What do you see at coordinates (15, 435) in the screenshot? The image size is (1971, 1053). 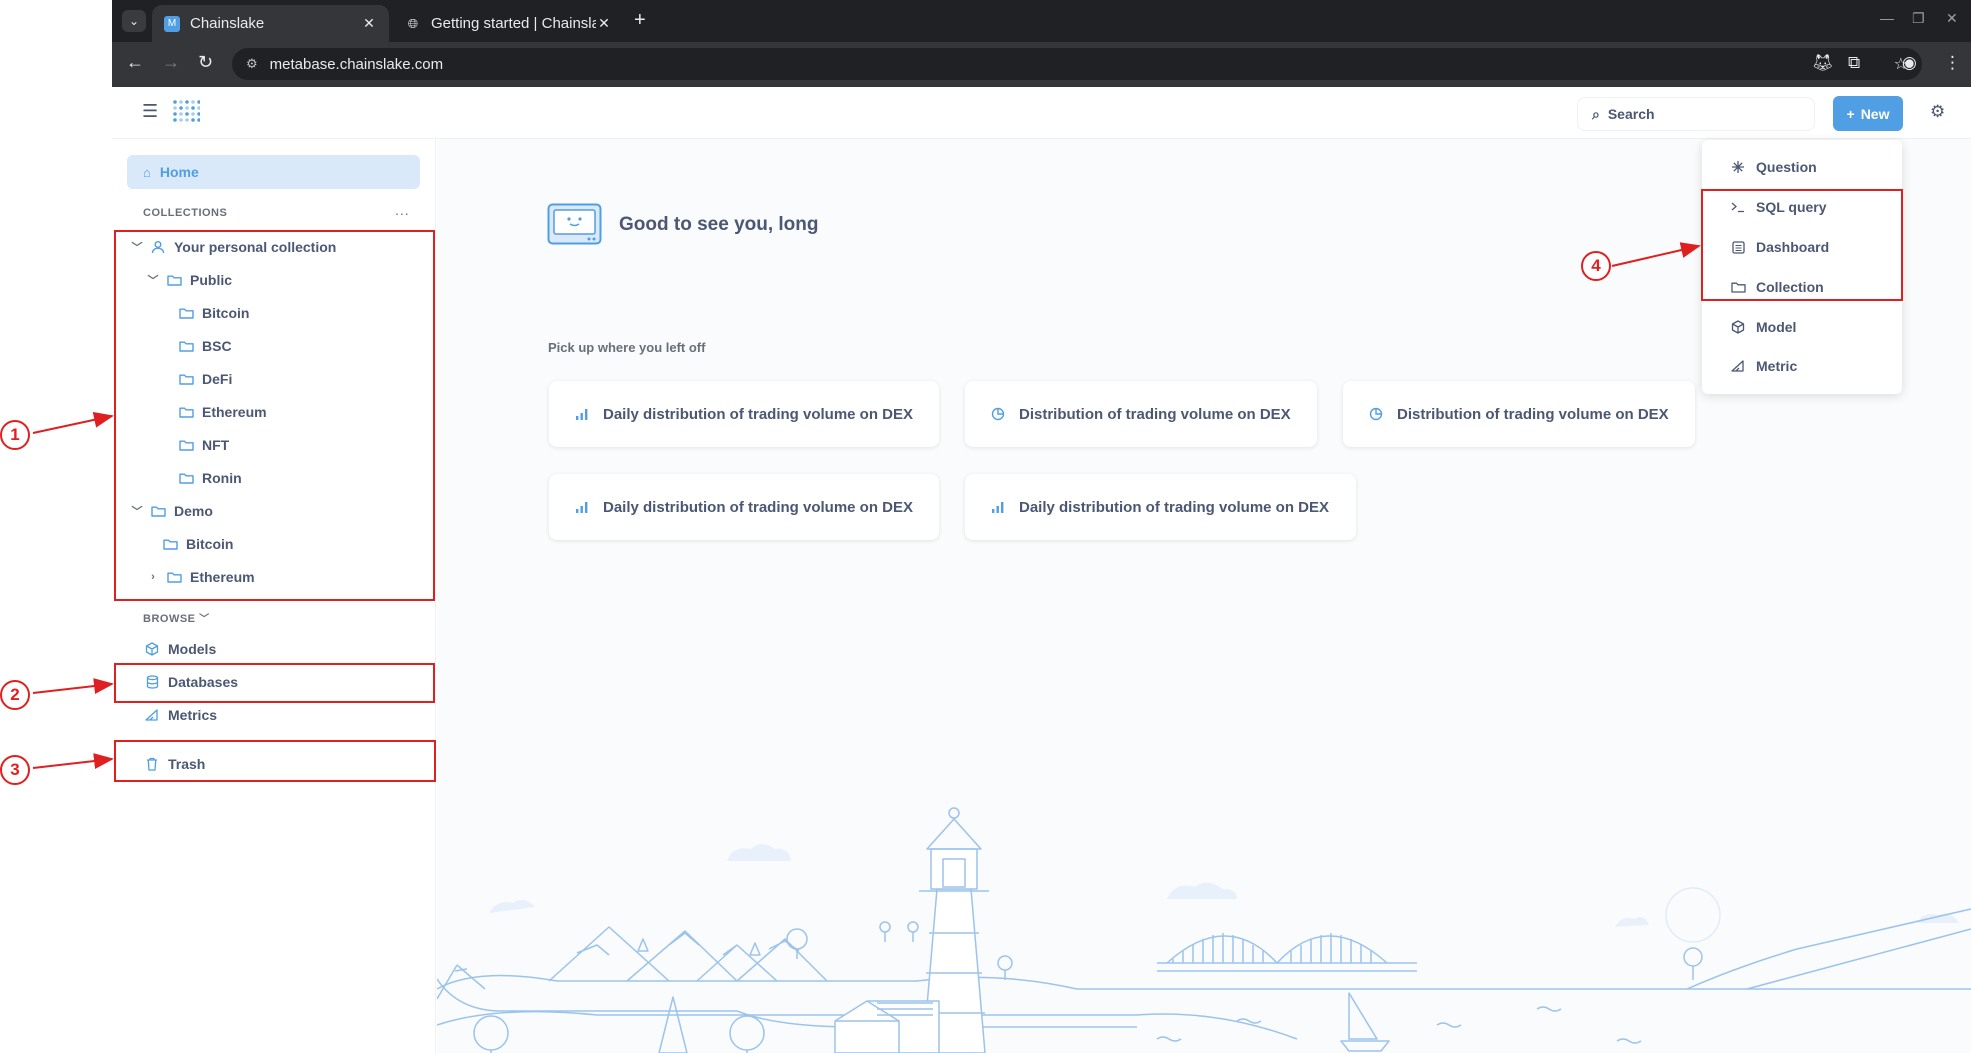 I see `annotation-marker-1: 1` at bounding box center [15, 435].